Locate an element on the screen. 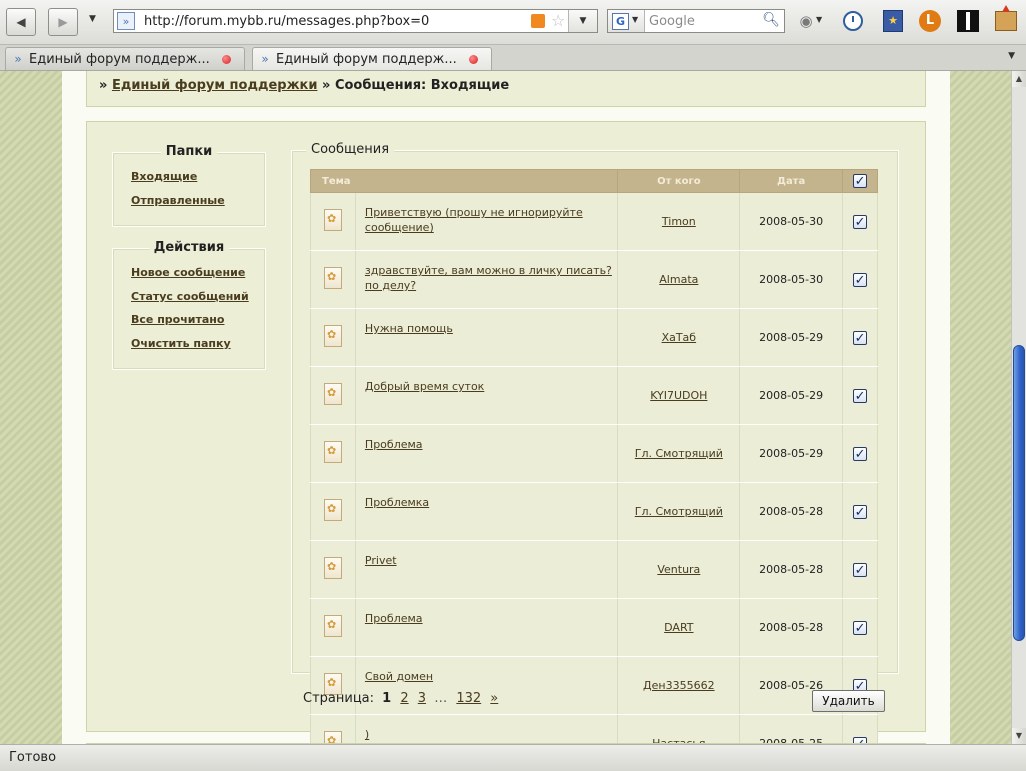 This screenshot has width=1026, height=771. back-button: ◀ is located at coordinates (21, 22).